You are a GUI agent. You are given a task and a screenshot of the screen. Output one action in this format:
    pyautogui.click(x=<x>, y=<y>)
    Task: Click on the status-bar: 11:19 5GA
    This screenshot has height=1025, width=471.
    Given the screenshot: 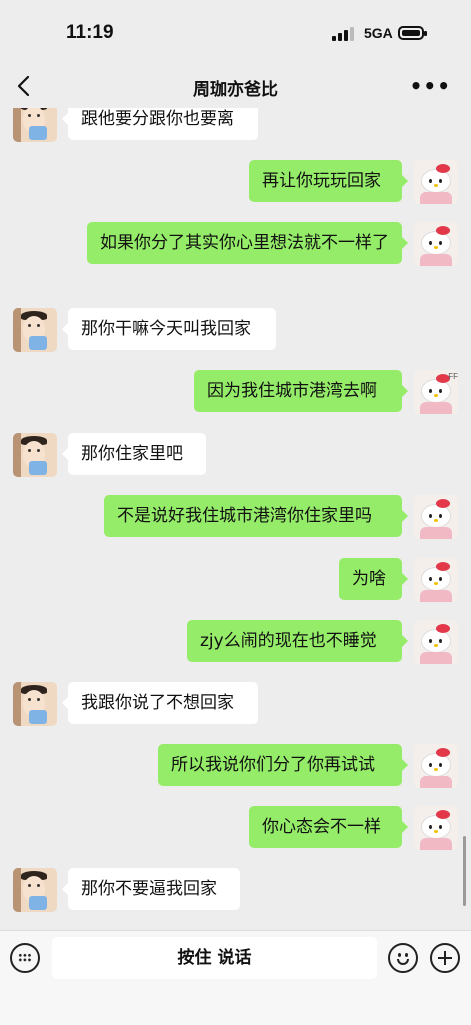 What is the action you would take?
    pyautogui.click(x=235, y=32)
    